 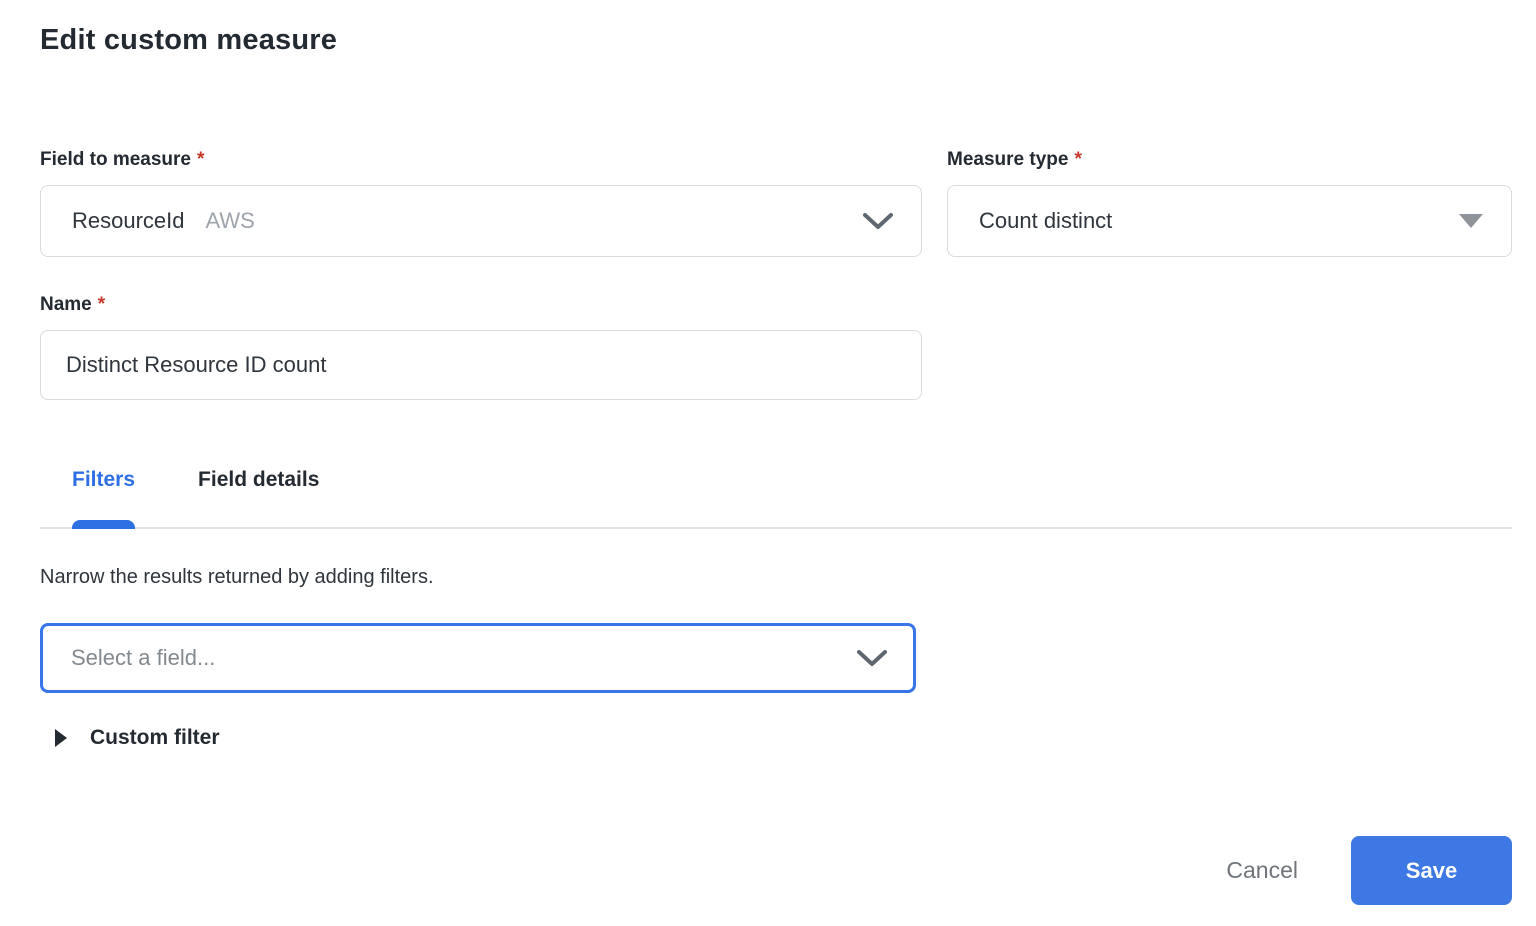 What do you see at coordinates (1229, 221) in the screenshot?
I see `measure-type-select: Count distinct` at bounding box center [1229, 221].